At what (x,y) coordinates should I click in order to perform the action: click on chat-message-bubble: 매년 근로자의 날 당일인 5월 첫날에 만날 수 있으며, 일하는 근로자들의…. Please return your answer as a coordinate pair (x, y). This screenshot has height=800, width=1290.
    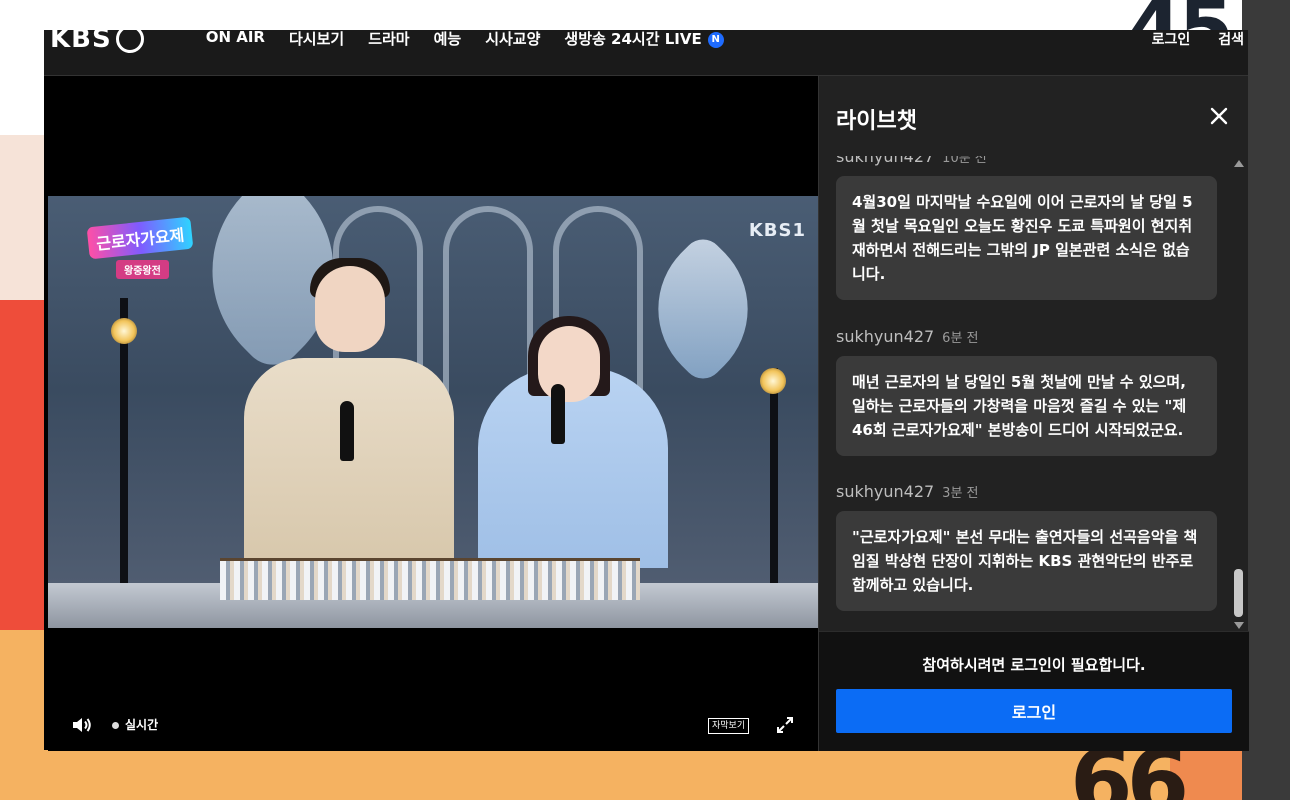
    Looking at the image, I should click on (1026, 406).